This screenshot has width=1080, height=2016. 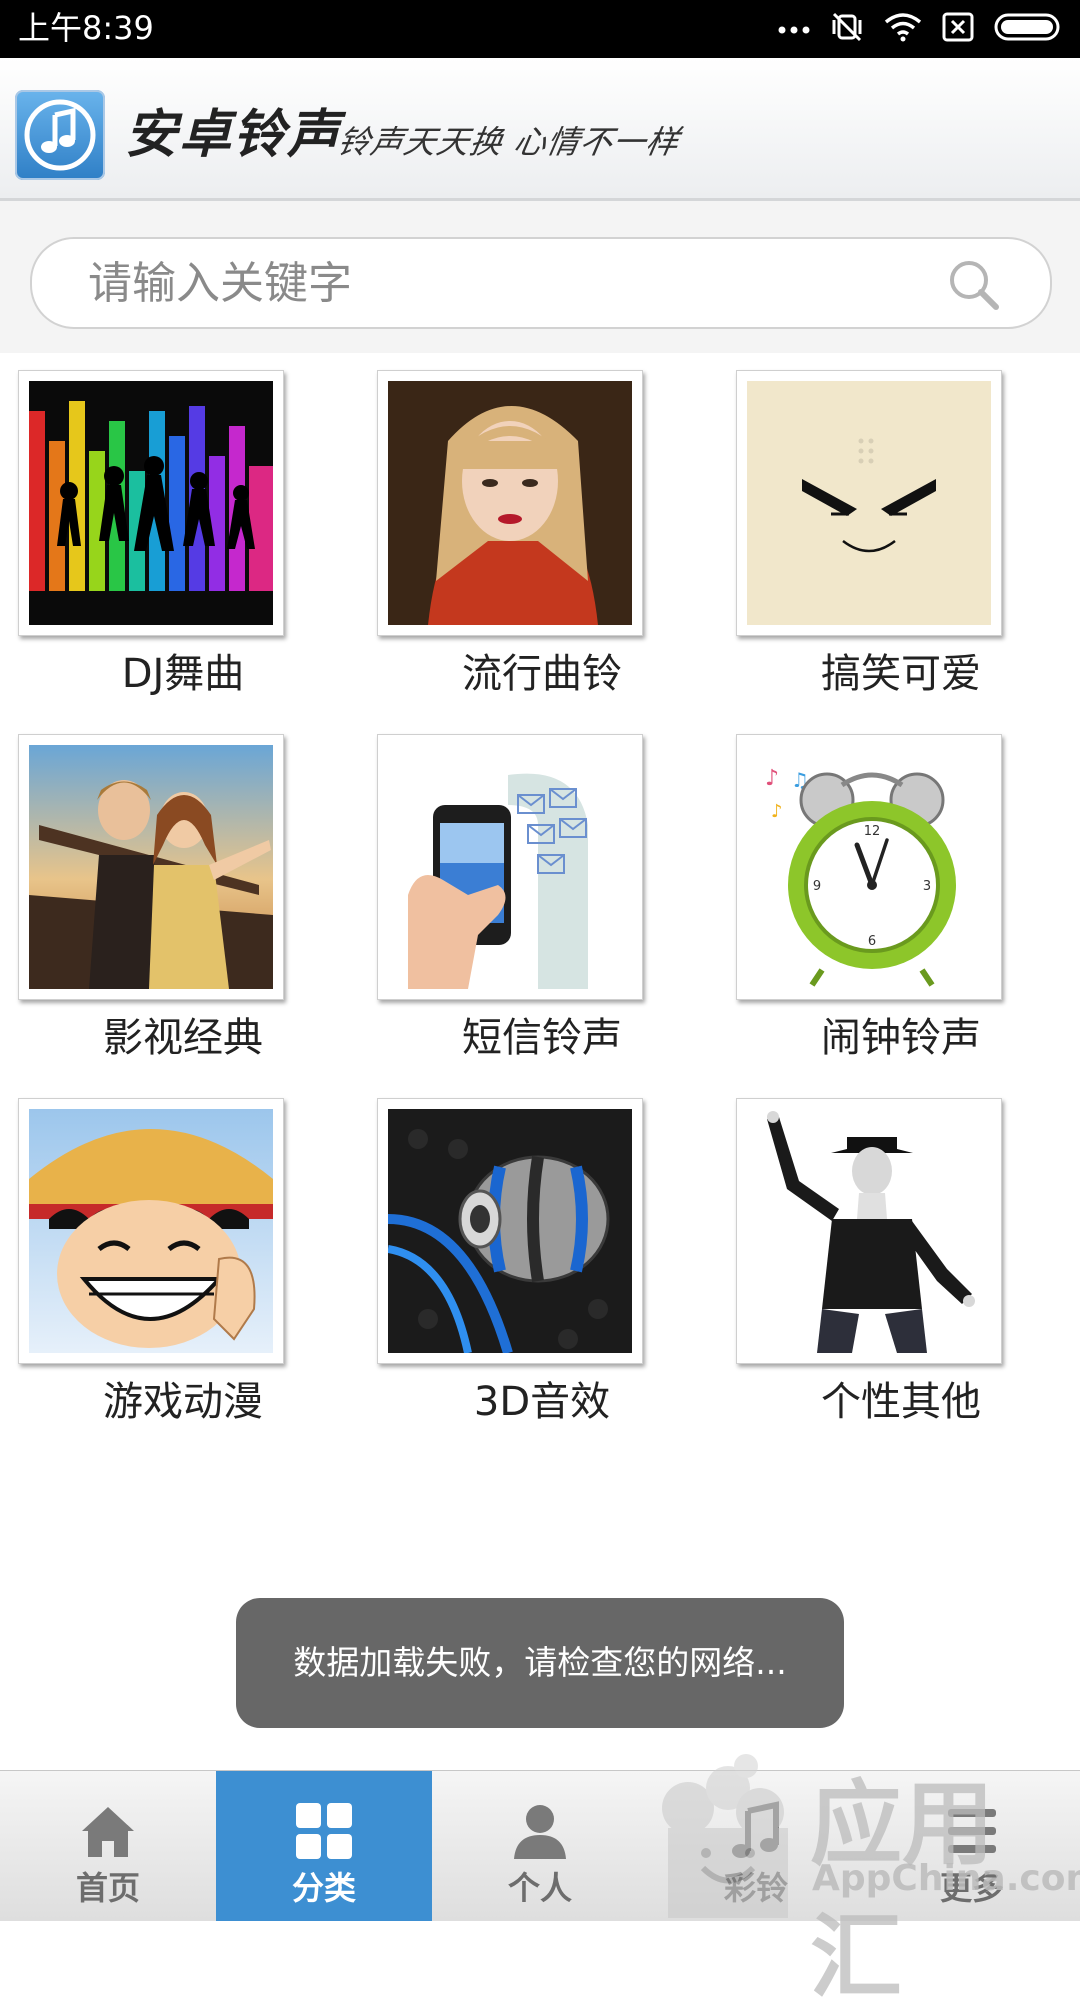 I want to click on app-title: 安卓铃声, so click(x=233, y=135).